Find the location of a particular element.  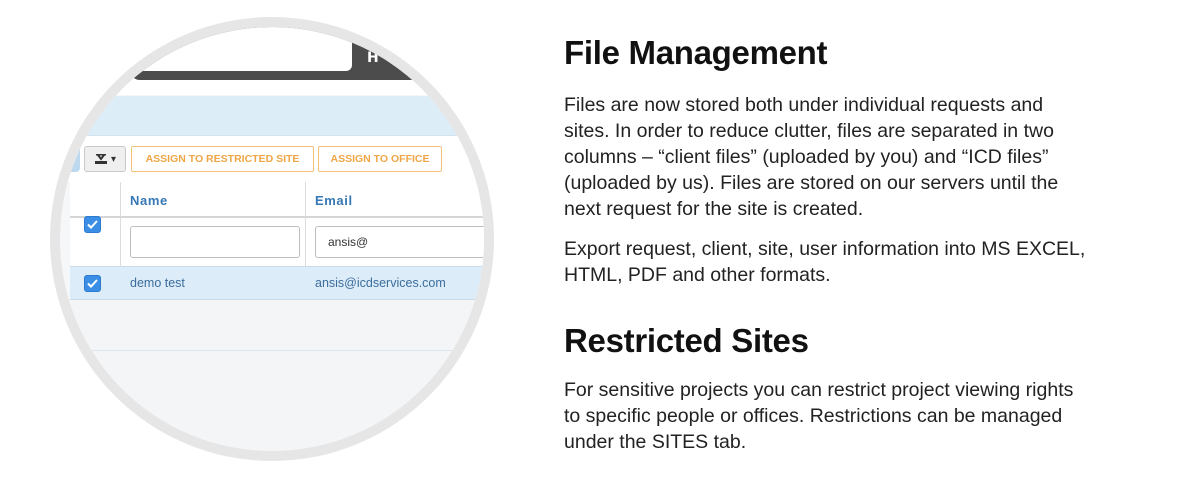

name-filter-input is located at coordinates (215, 242).